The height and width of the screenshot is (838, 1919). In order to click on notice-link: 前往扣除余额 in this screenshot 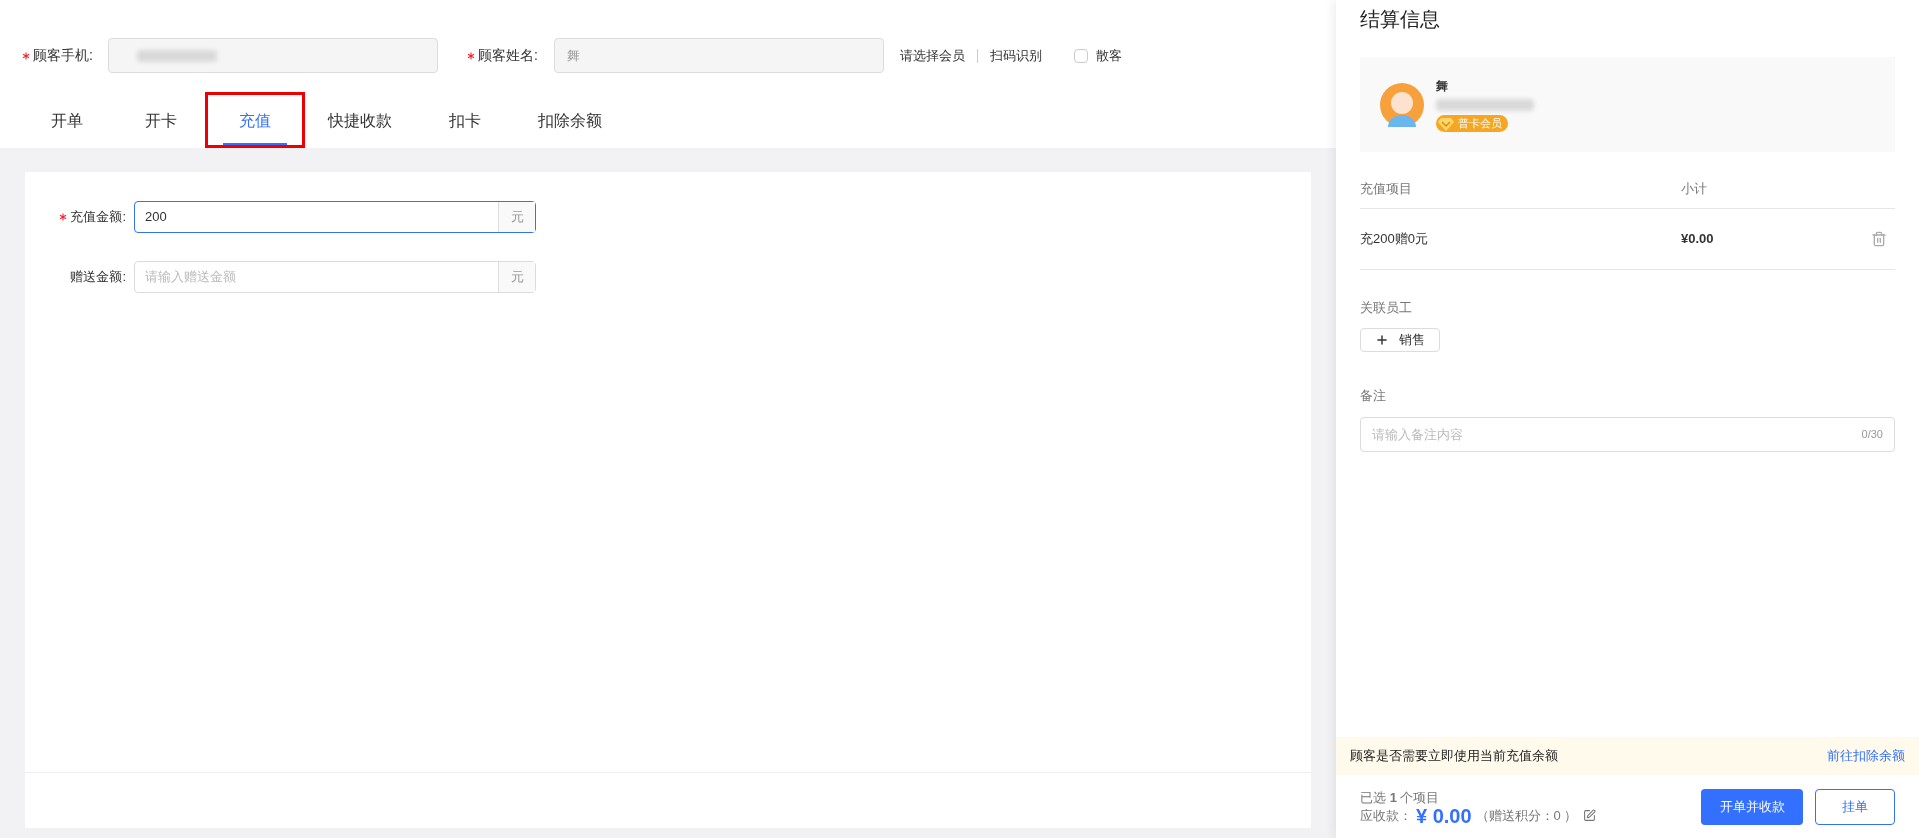, I will do `click(1866, 756)`.